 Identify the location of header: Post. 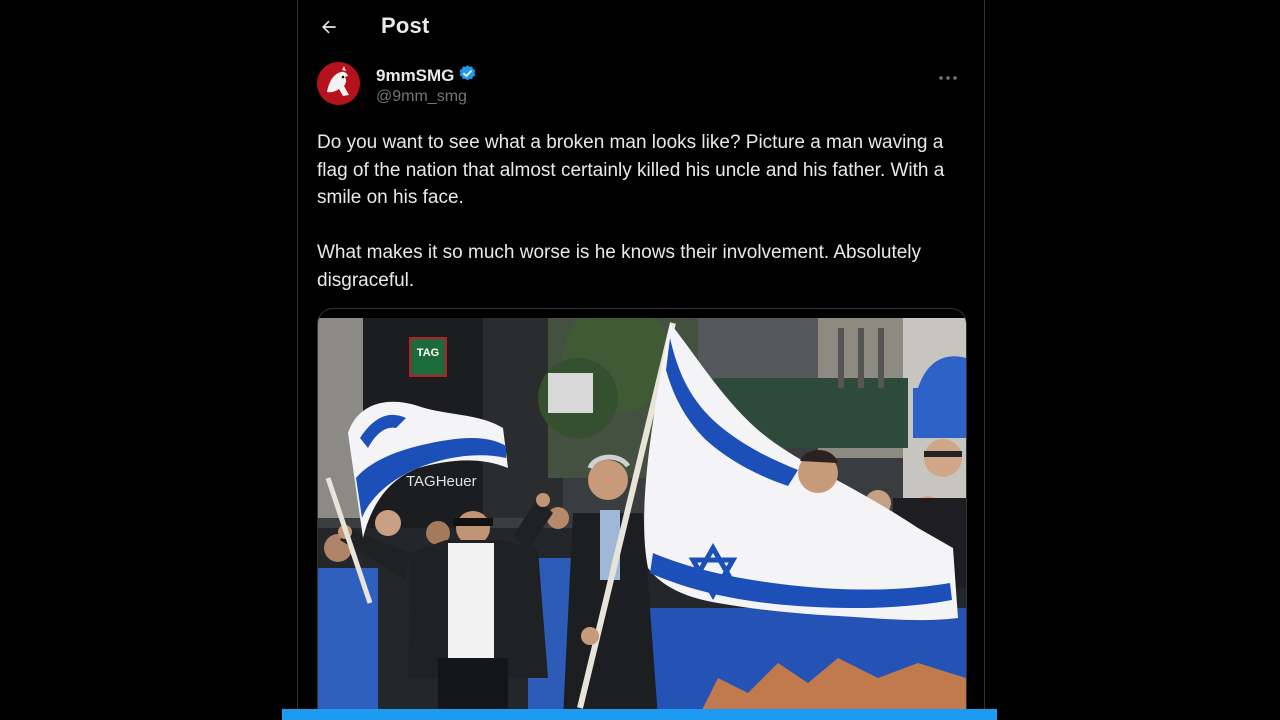
(641, 28).